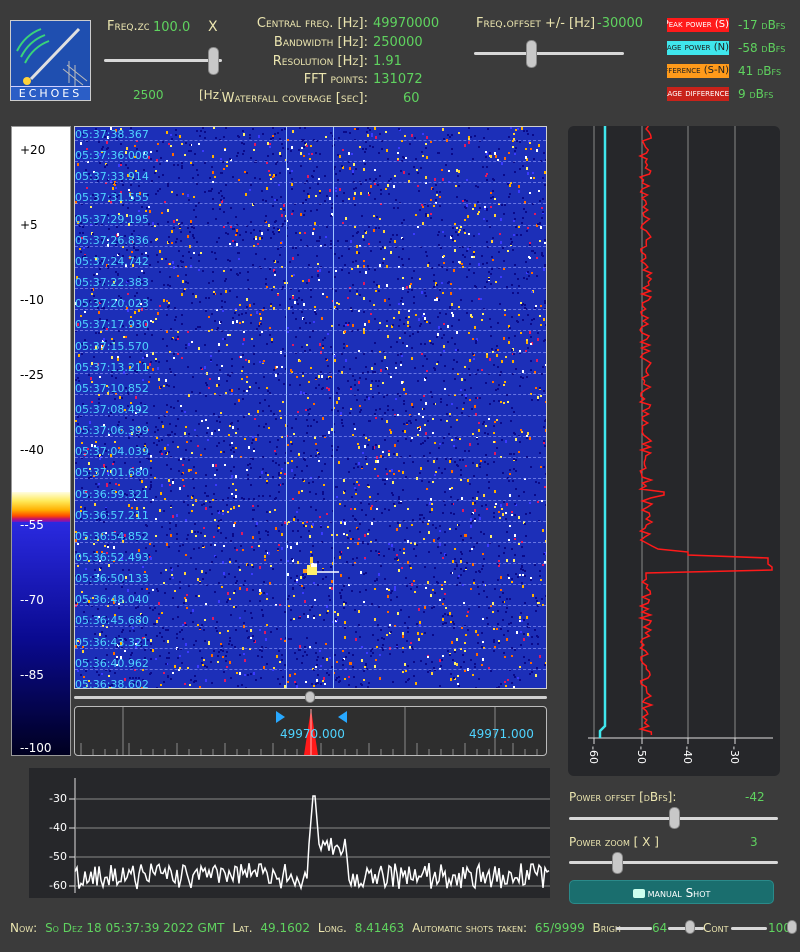  I want to click on manual-shot-button: manual Shot, so click(671, 892).